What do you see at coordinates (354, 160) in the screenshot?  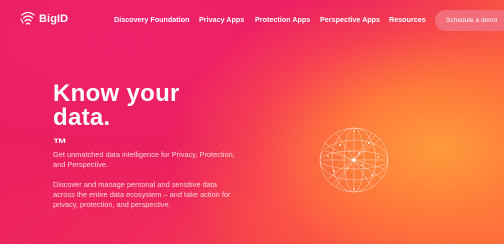 I see `data-network-sphere-icon` at bounding box center [354, 160].